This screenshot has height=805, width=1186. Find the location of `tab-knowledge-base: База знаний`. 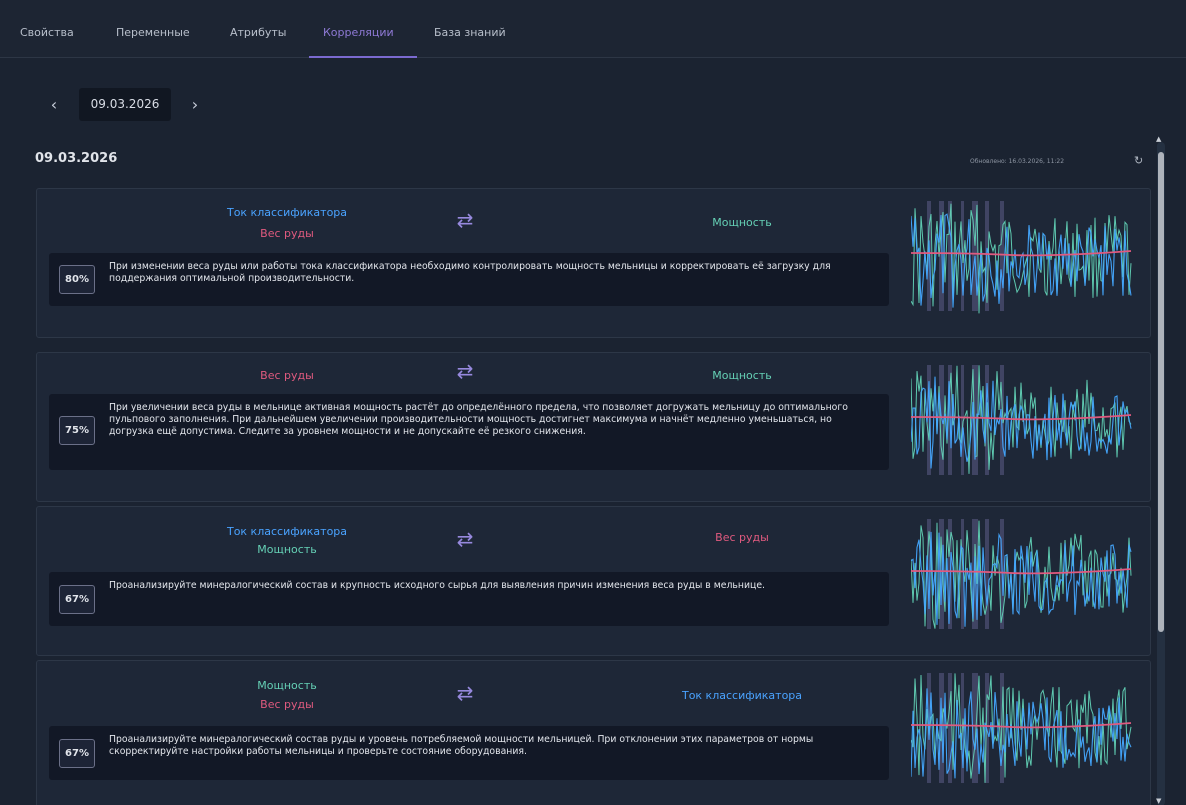

tab-knowledge-base: База знаний is located at coordinates (470, 32).